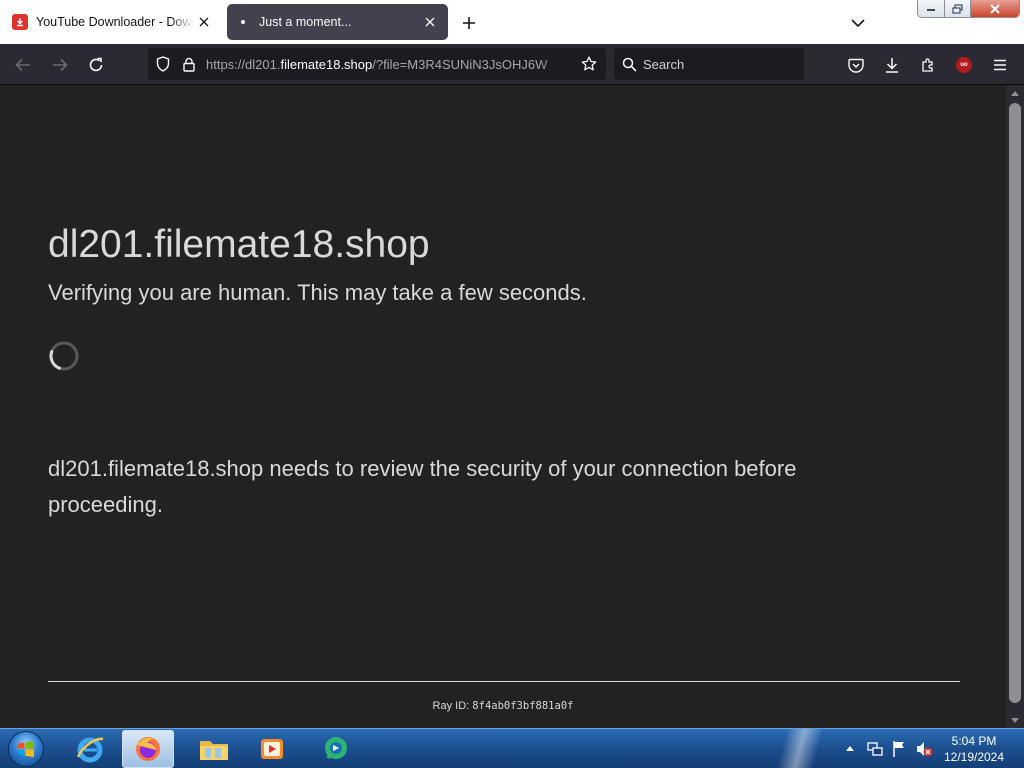 Image resolution: width=1024 pixels, height=768 pixels. I want to click on media-player-icon, so click(272, 749).